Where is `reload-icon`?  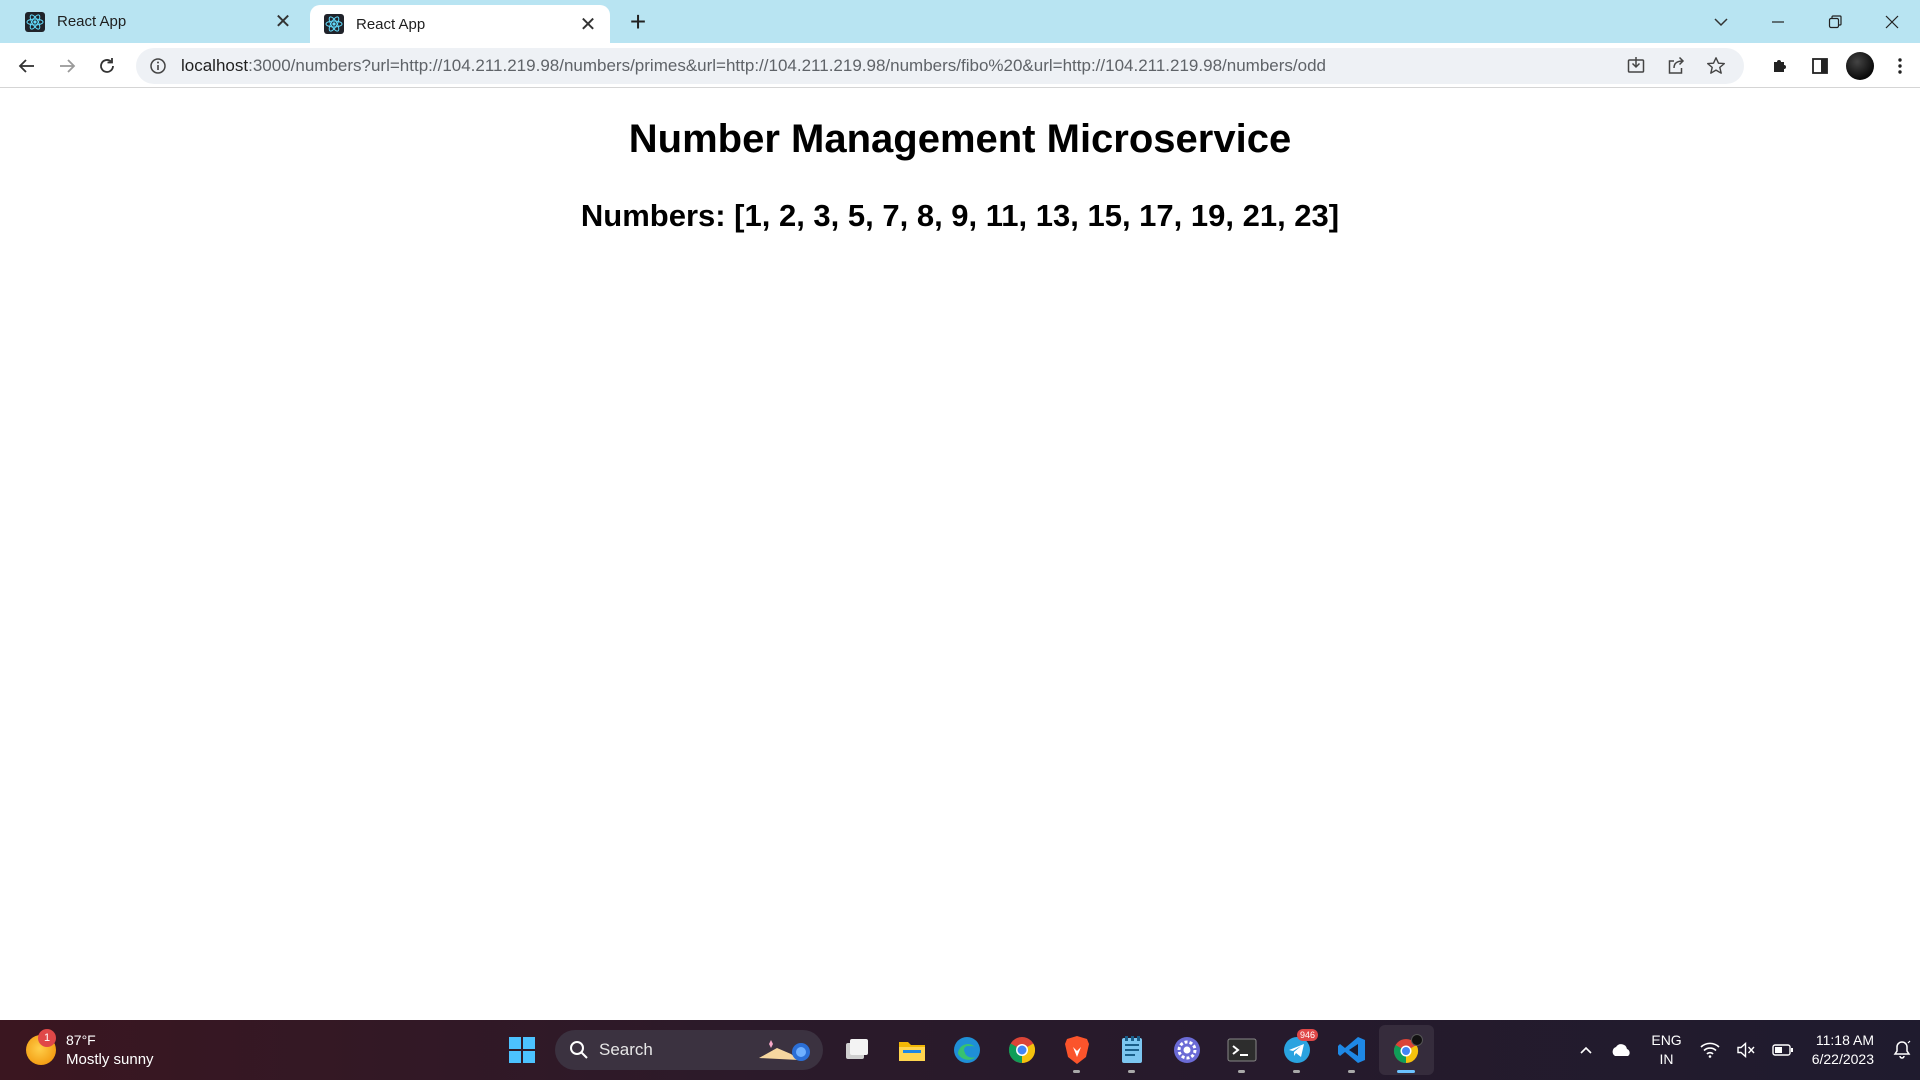 reload-icon is located at coordinates (107, 66).